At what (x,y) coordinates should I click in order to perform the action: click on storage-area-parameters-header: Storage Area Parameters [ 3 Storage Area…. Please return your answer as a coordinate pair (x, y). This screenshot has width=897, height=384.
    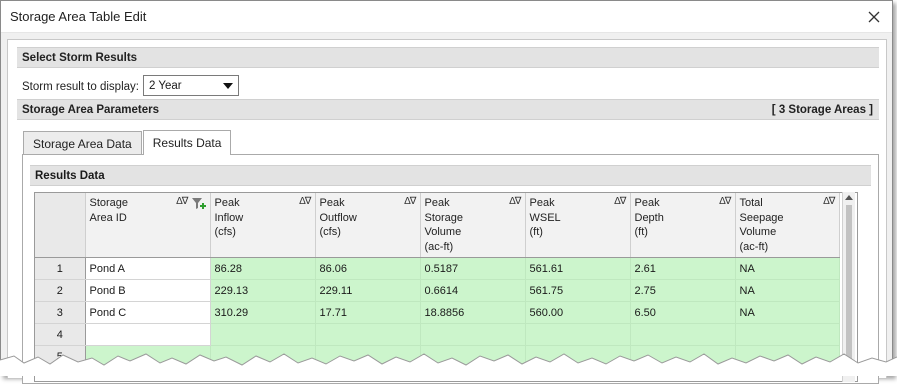
    Looking at the image, I should click on (448, 109).